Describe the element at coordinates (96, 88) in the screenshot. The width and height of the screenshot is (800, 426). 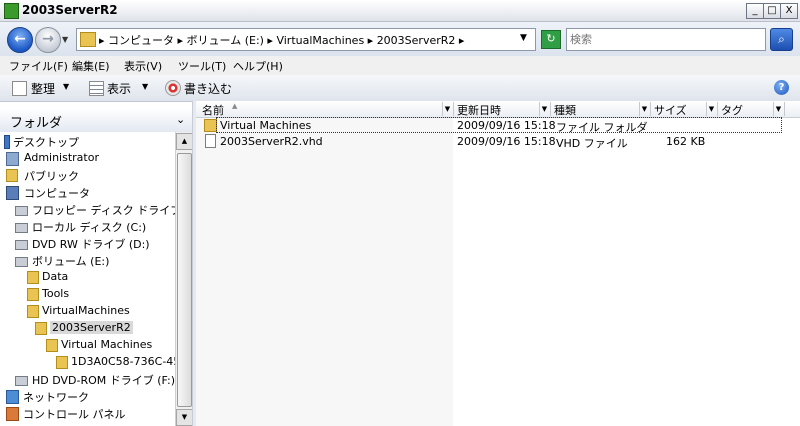
I see `view-icon` at that location.